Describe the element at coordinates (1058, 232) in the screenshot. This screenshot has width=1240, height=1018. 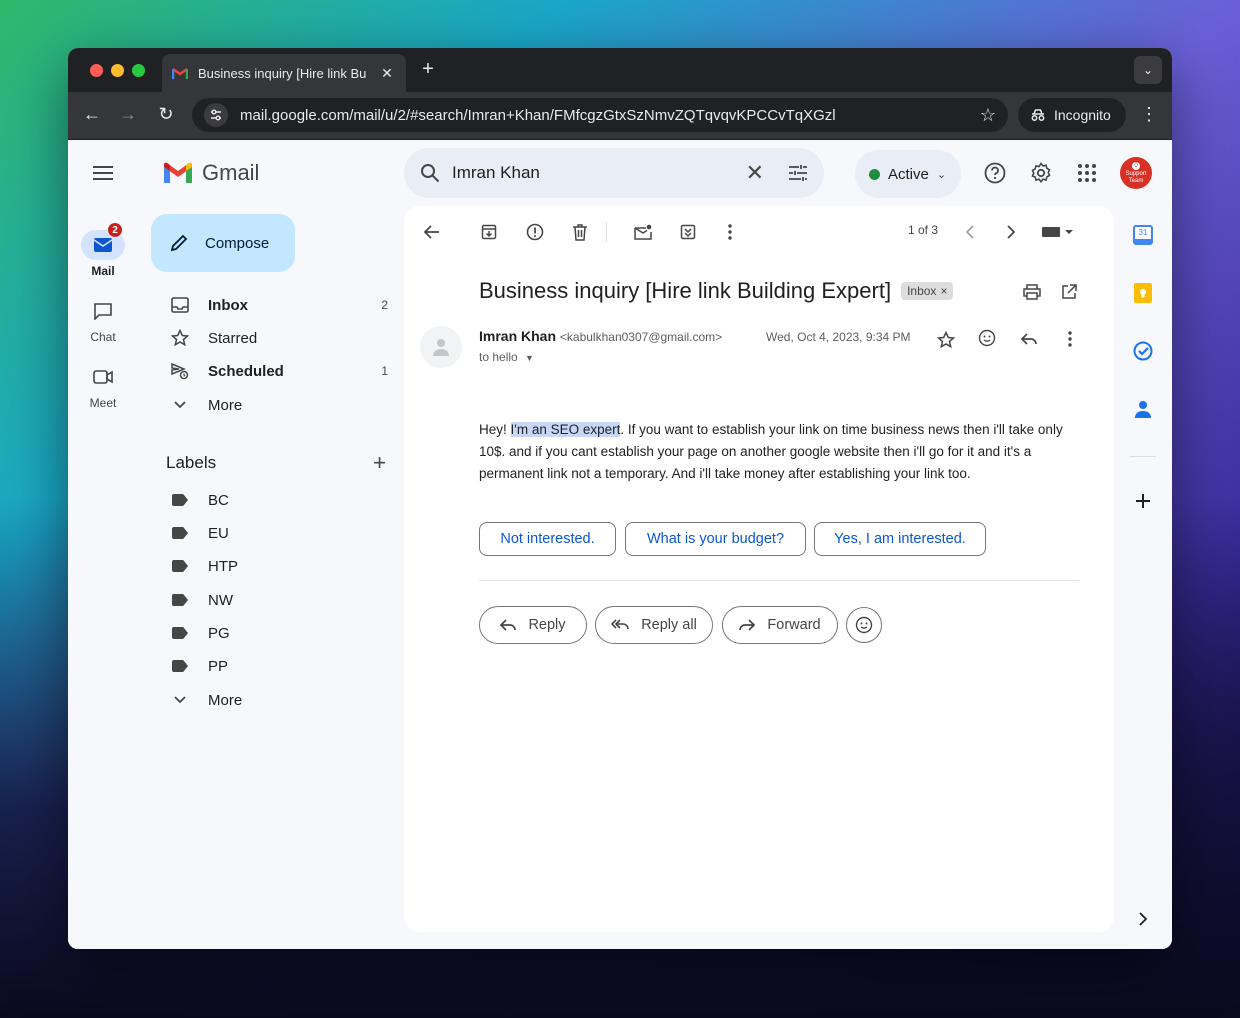
I see `input-tools-icon` at that location.